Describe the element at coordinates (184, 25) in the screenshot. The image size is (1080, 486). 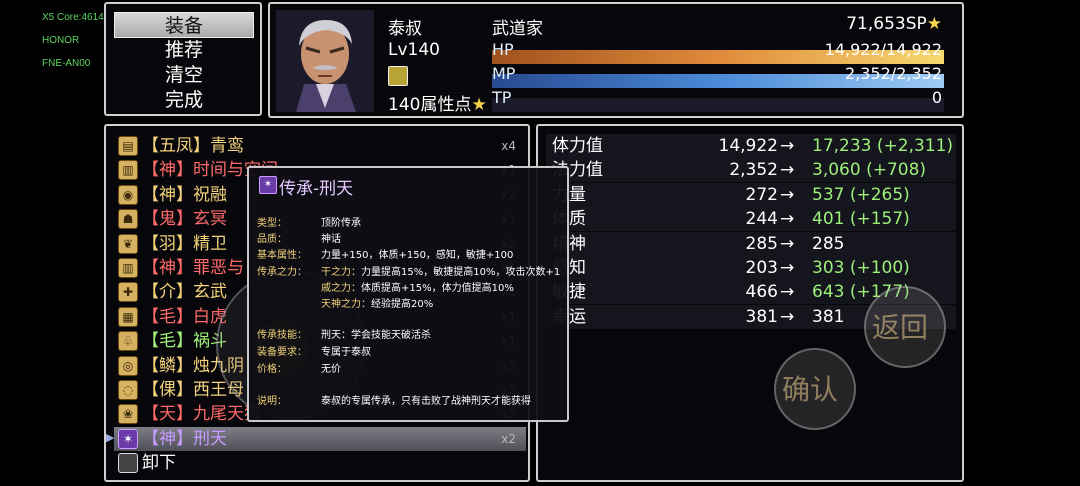
I see `menu-equip: 装备` at that location.